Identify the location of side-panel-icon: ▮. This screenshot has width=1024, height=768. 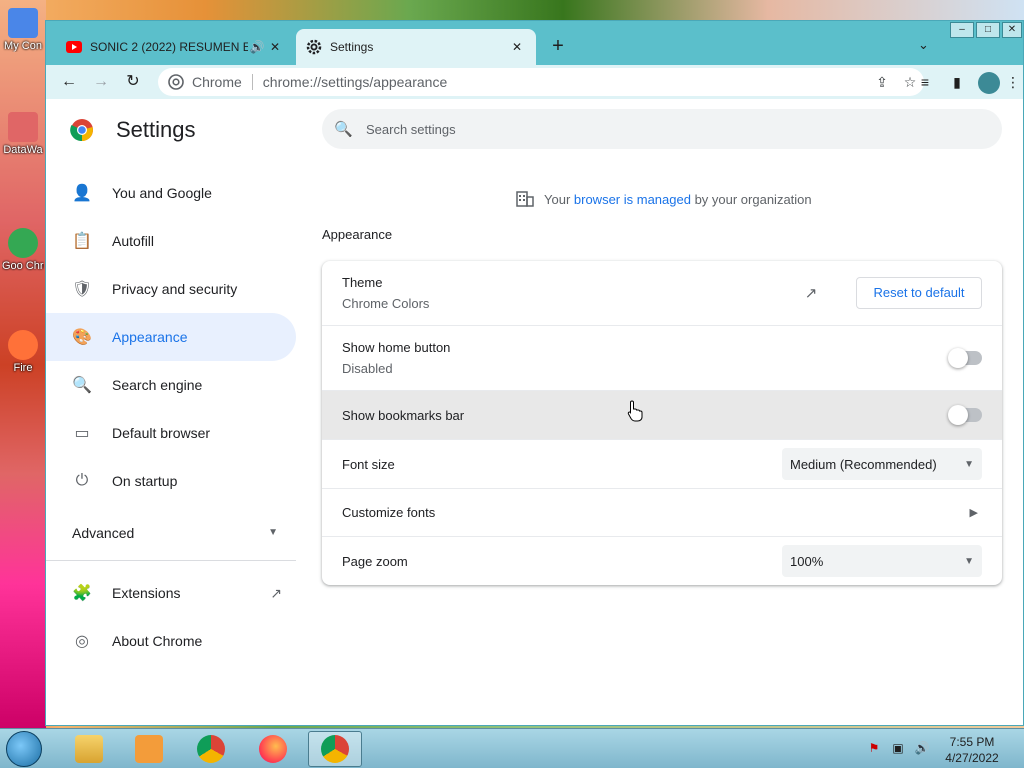
(957, 82).